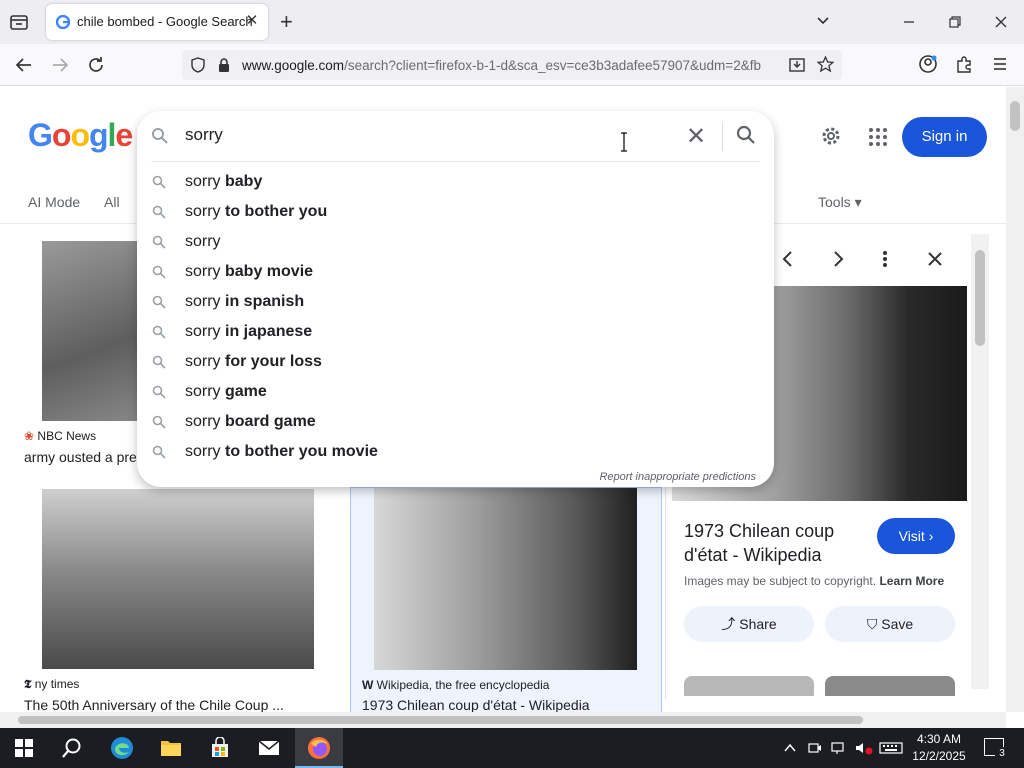 This screenshot has width=1024, height=768. I want to click on taskbar-mail, so click(269, 748).